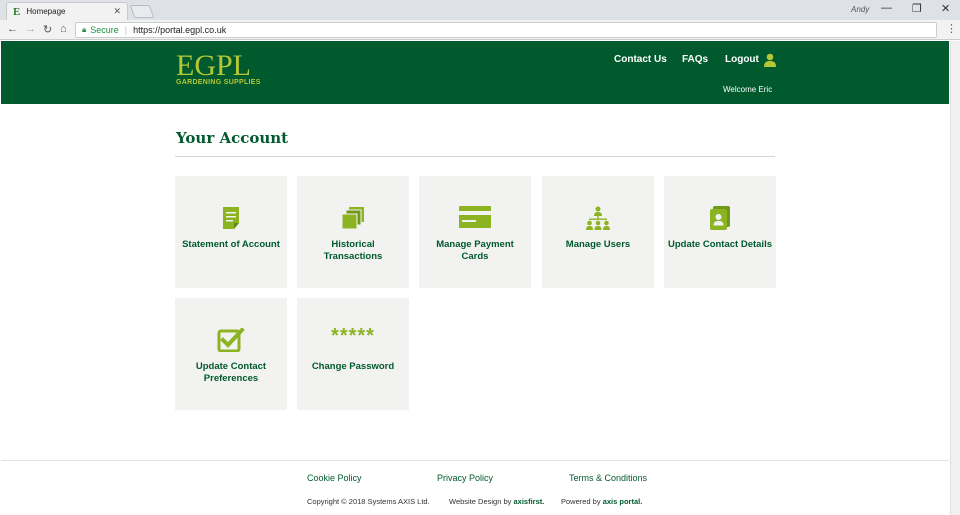 The image size is (960, 515). I want to click on new-tab-button, so click(142, 11).